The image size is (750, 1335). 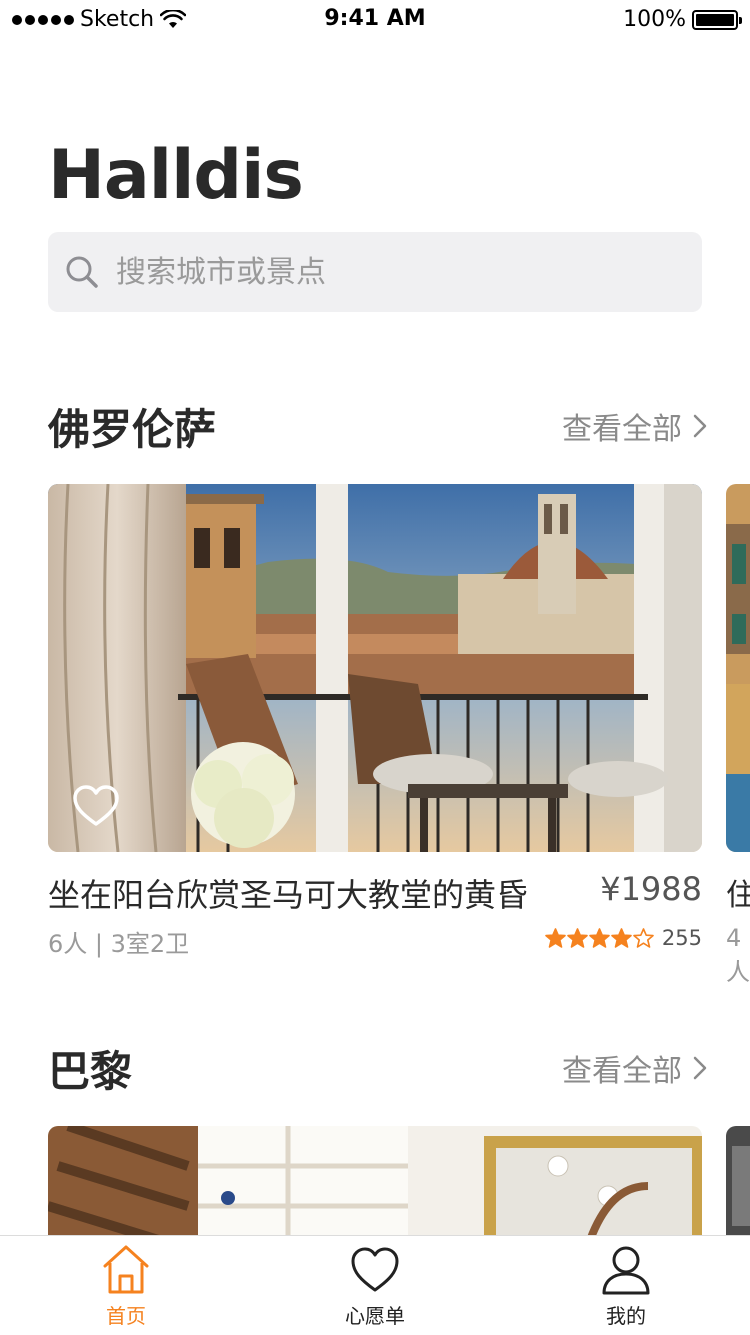 What do you see at coordinates (375, 1316) in the screenshot?
I see `tab-wishlist-label: 心愿单` at bounding box center [375, 1316].